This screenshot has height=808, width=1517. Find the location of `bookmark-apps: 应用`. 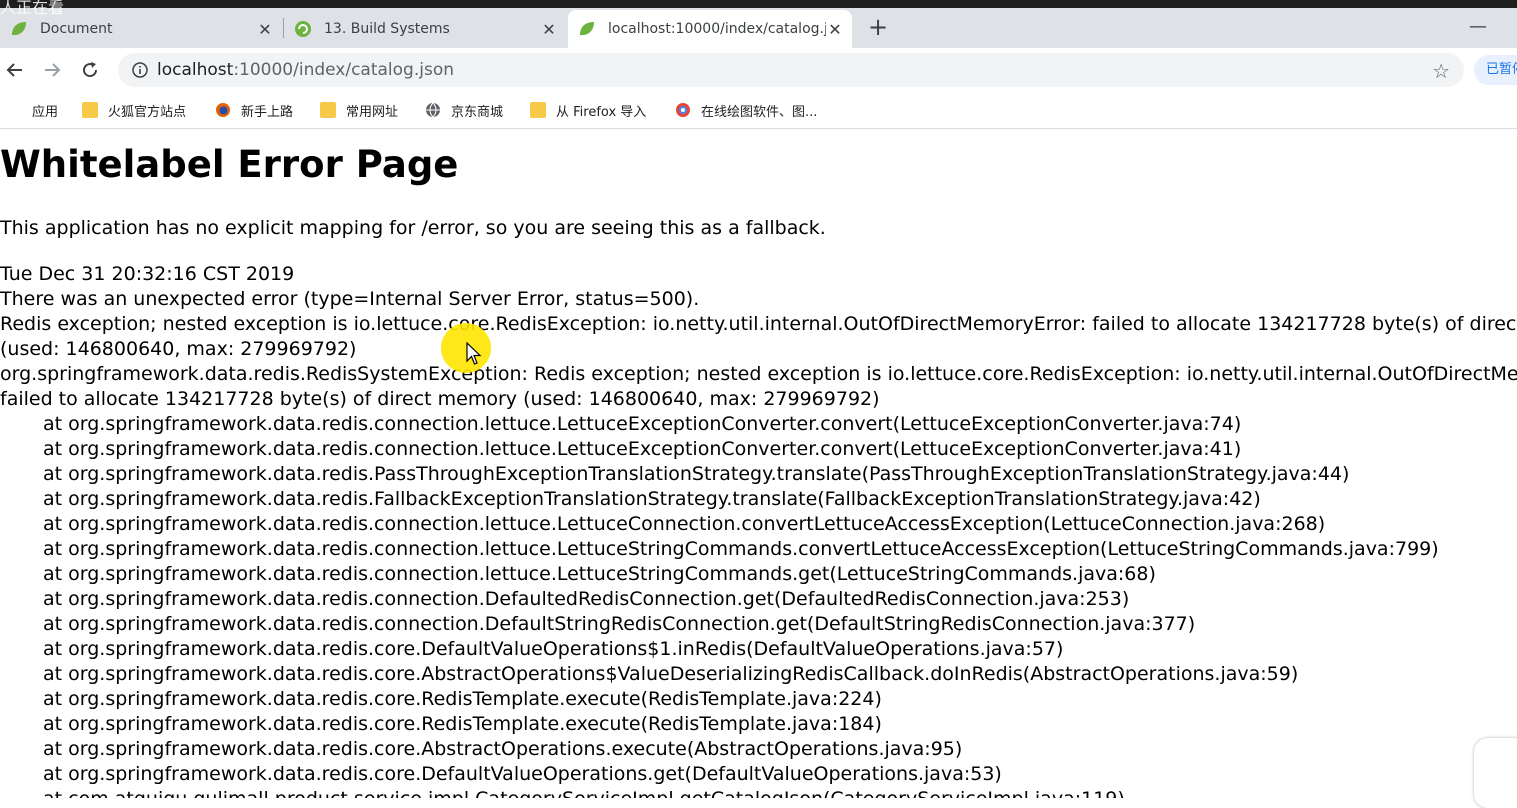

bookmark-apps: 应用 is located at coordinates (32, 110).